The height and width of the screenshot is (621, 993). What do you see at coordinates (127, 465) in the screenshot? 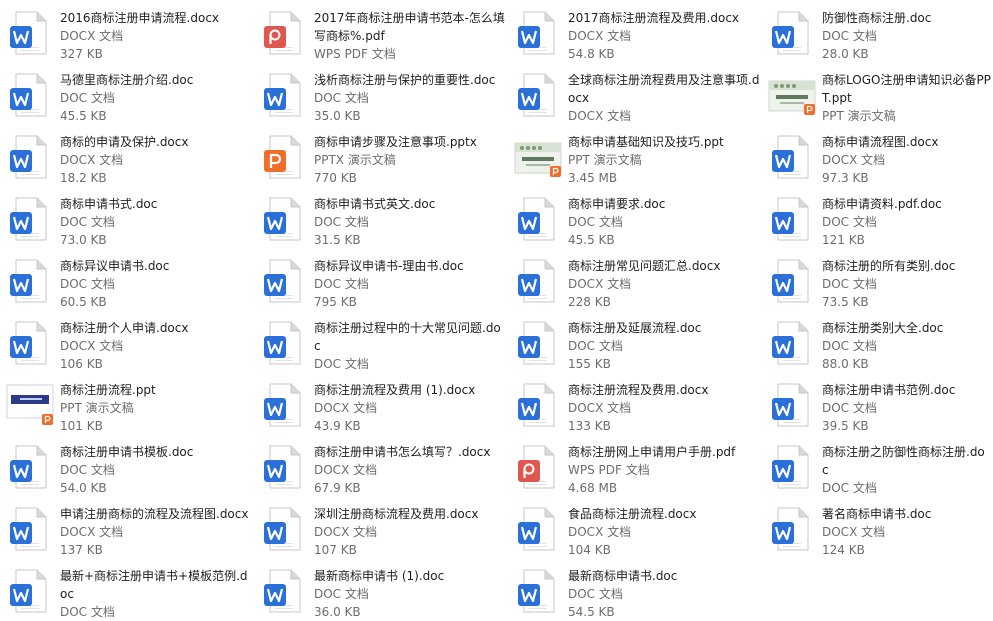
I see `file-item: 商标注册申请书模板.doc DOC 文档 54.0 KB` at bounding box center [127, 465].